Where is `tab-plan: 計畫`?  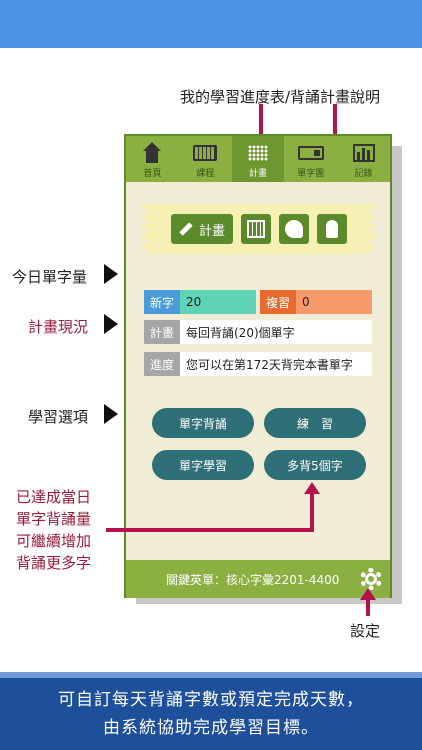 tab-plan: 計畫 is located at coordinates (258, 159).